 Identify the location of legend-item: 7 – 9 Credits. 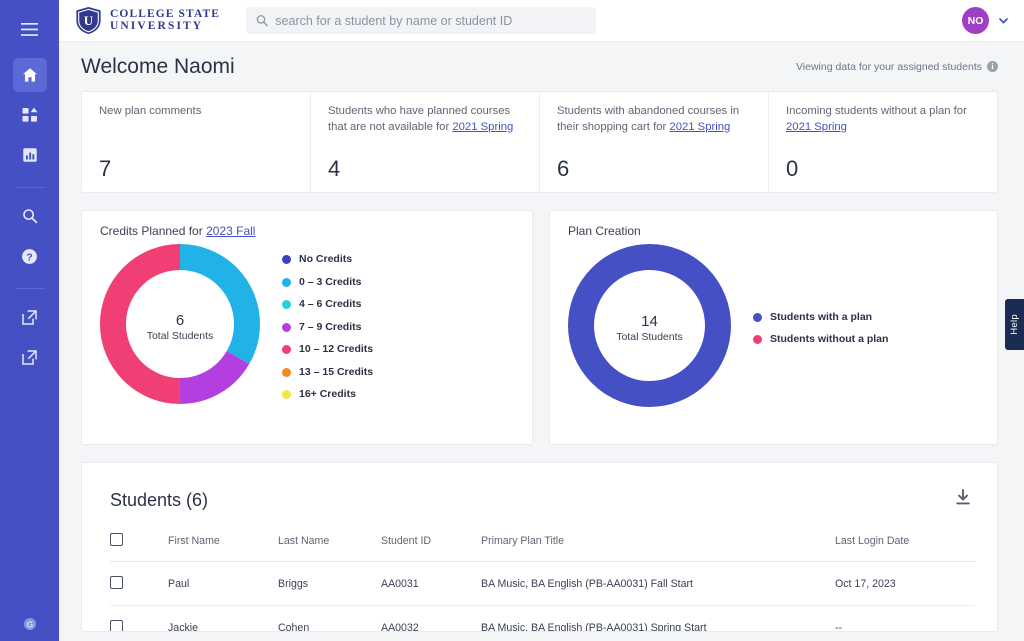
(327, 327).